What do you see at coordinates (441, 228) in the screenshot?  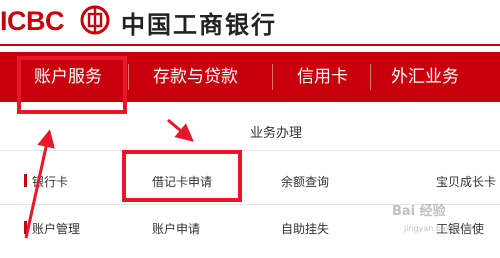 I see `baidu-watermark-url: jingyan.baidu.com` at bounding box center [441, 228].